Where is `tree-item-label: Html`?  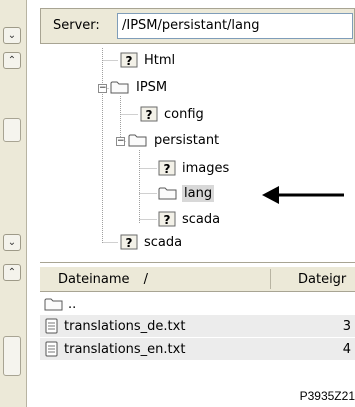
tree-item-label: Html is located at coordinates (160, 60).